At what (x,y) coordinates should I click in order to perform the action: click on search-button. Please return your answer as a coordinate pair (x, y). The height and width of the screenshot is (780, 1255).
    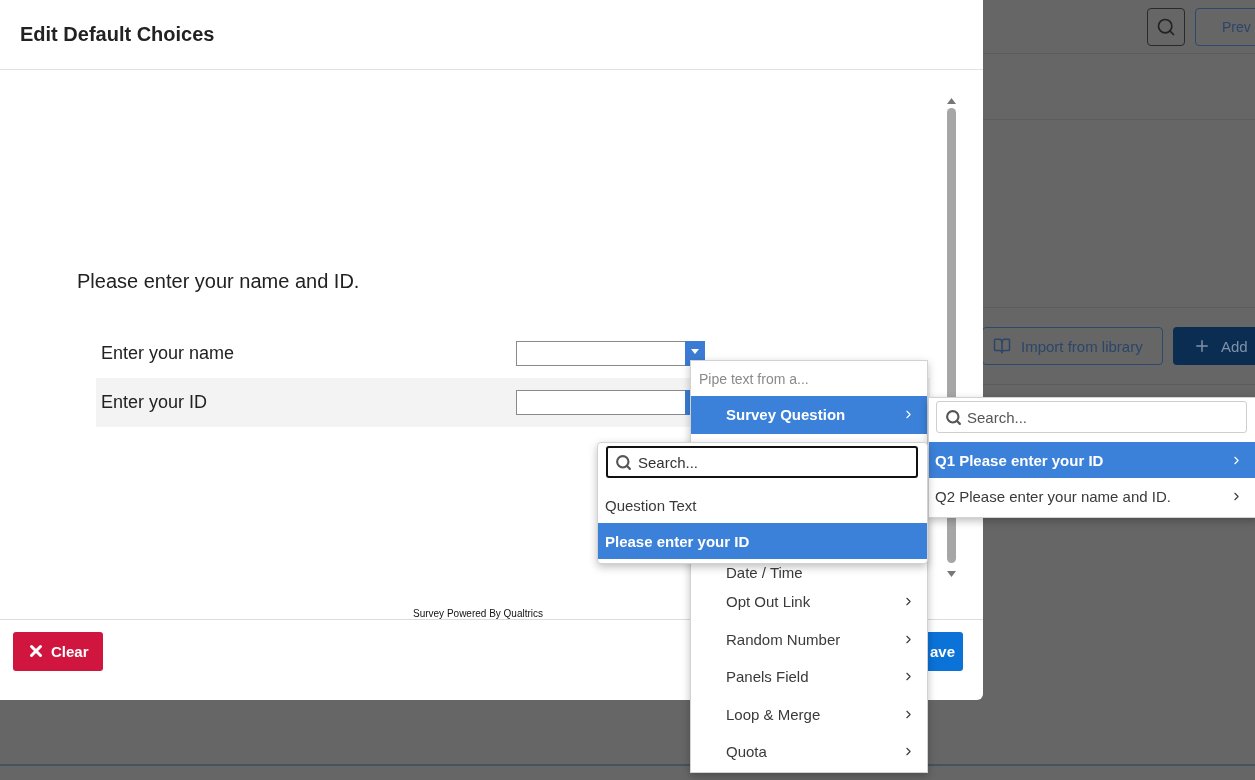
    Looking at the image, I should click on (1166, 26).